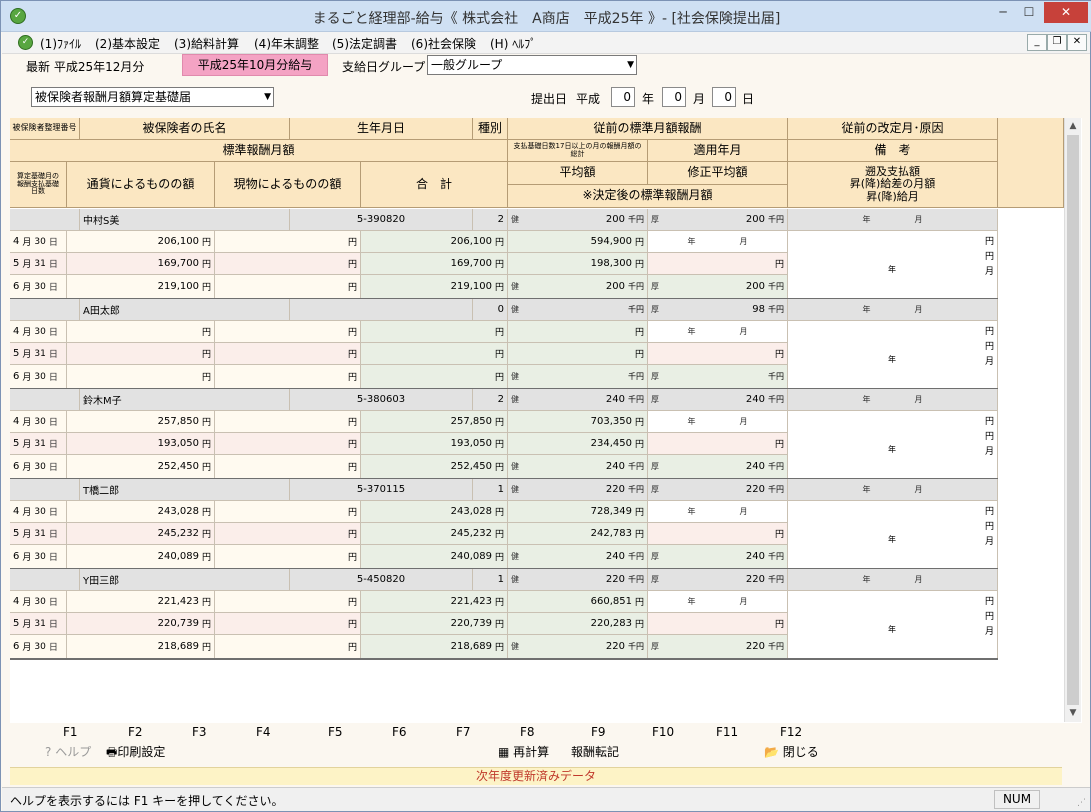 This screenshot has height=812, width=1091. Describe the element at coordinates (141, 287) in the screenshot. I see `currency-amount: 219,100 円` at that location.